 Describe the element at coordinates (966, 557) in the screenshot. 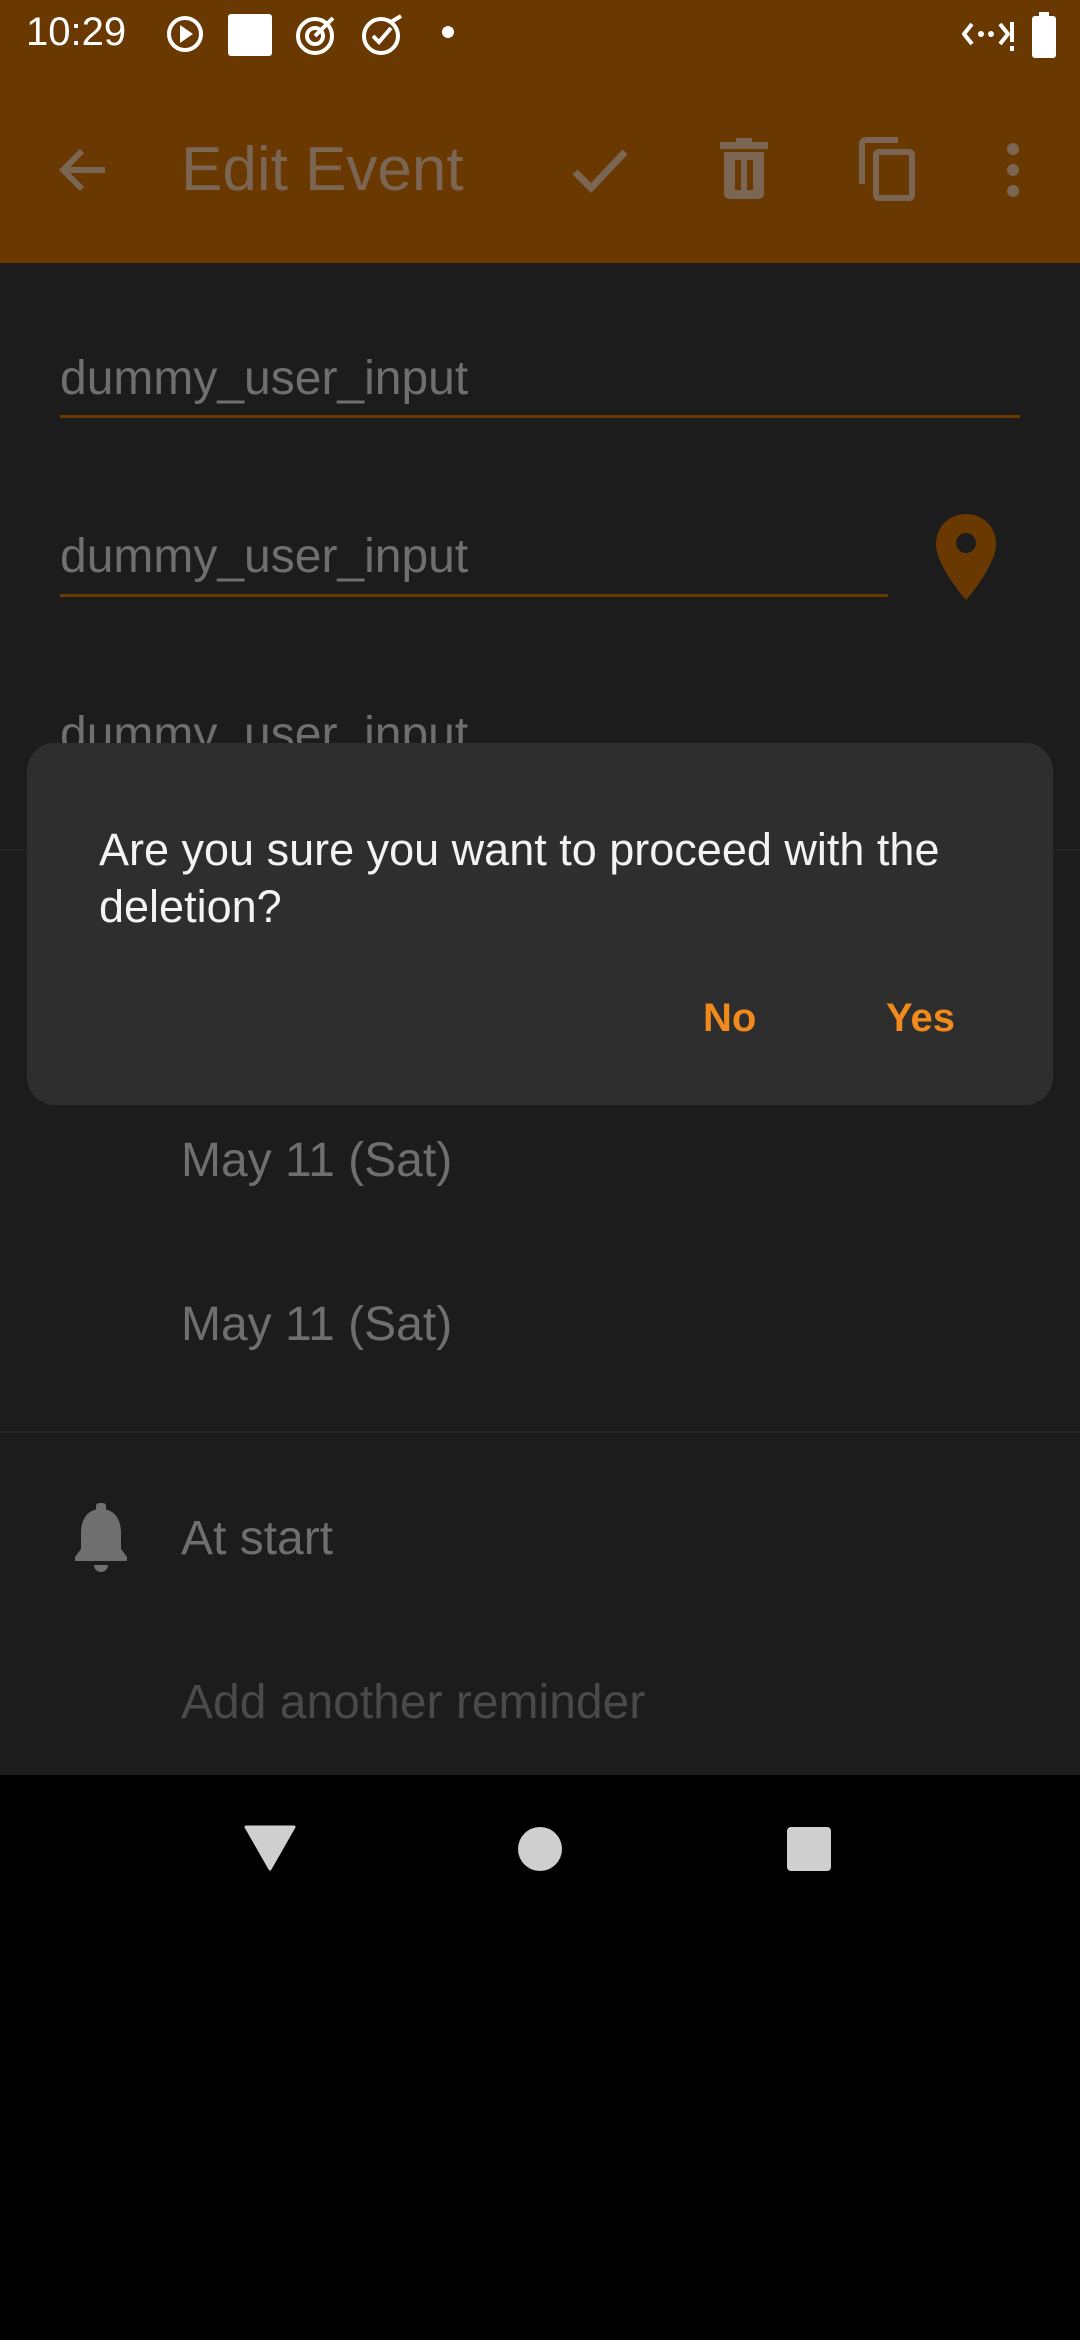

I see `location-pin-icon` at that location.